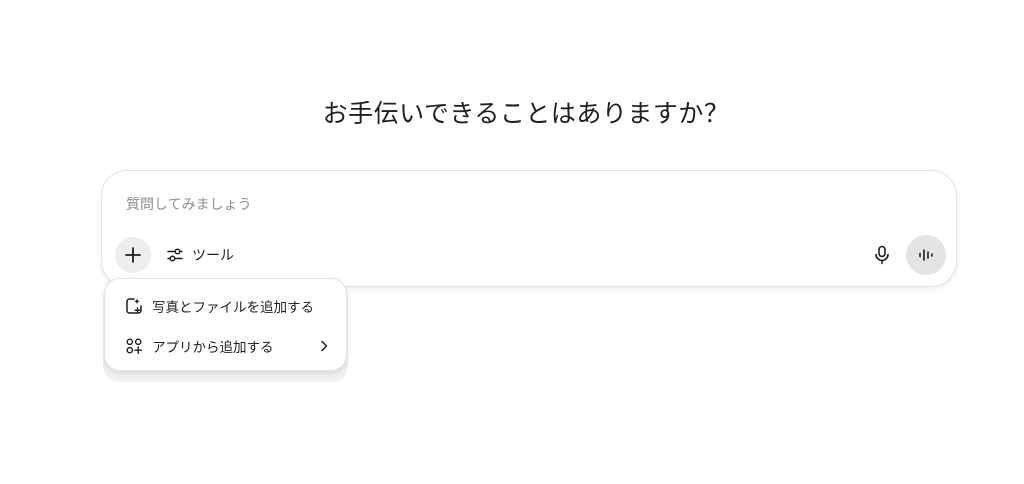  I want to click on voice-mode-button, so click(926, 255).